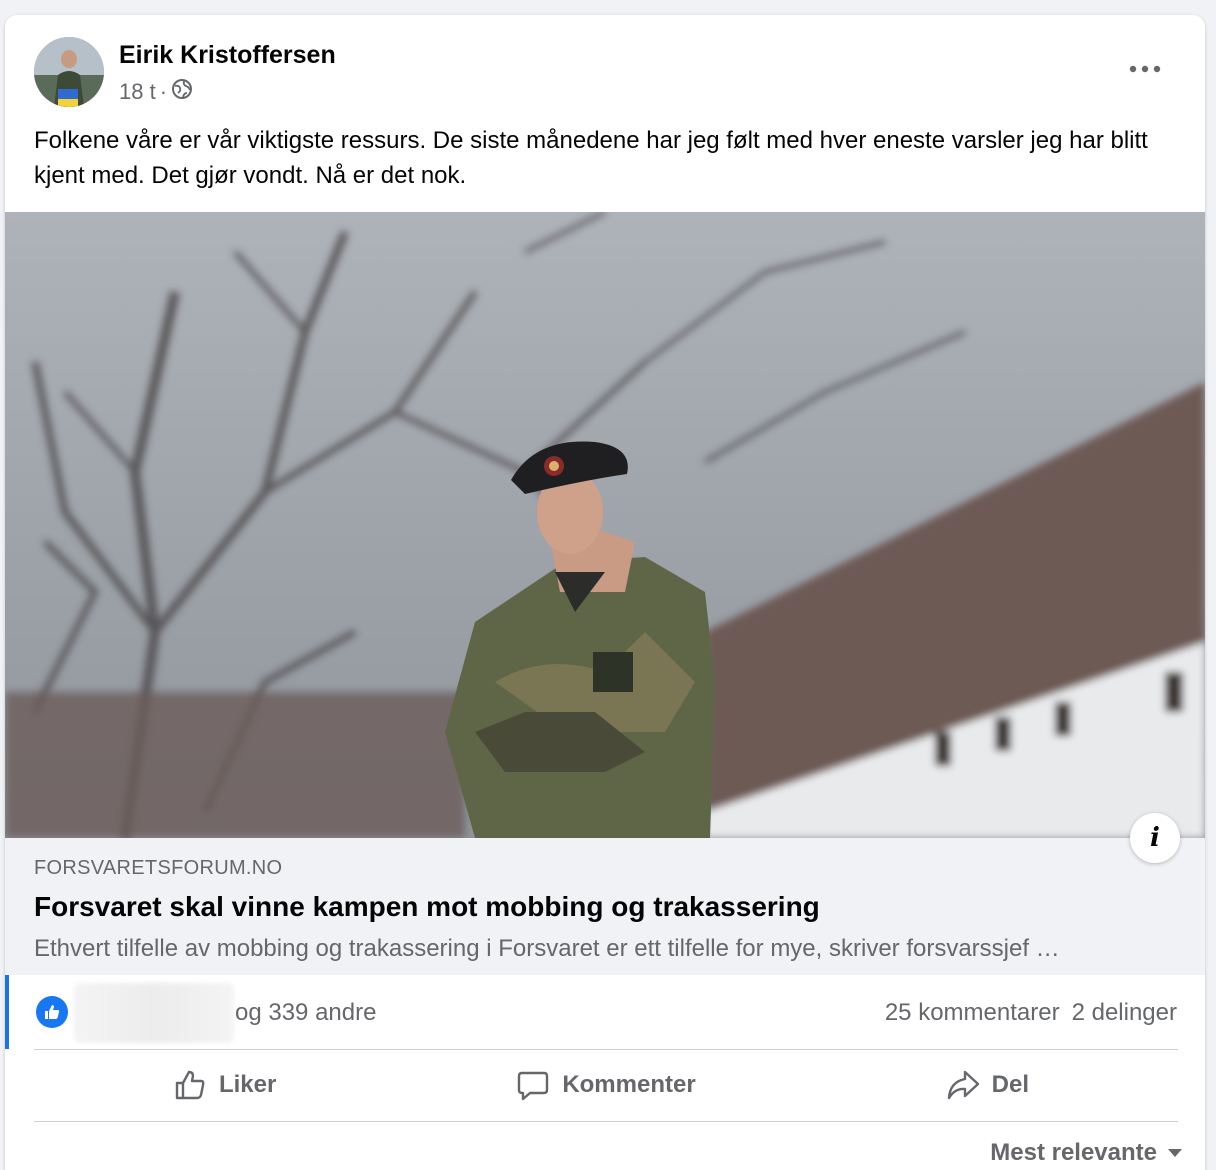  I want to click on globe-icon, so click(182, 92).